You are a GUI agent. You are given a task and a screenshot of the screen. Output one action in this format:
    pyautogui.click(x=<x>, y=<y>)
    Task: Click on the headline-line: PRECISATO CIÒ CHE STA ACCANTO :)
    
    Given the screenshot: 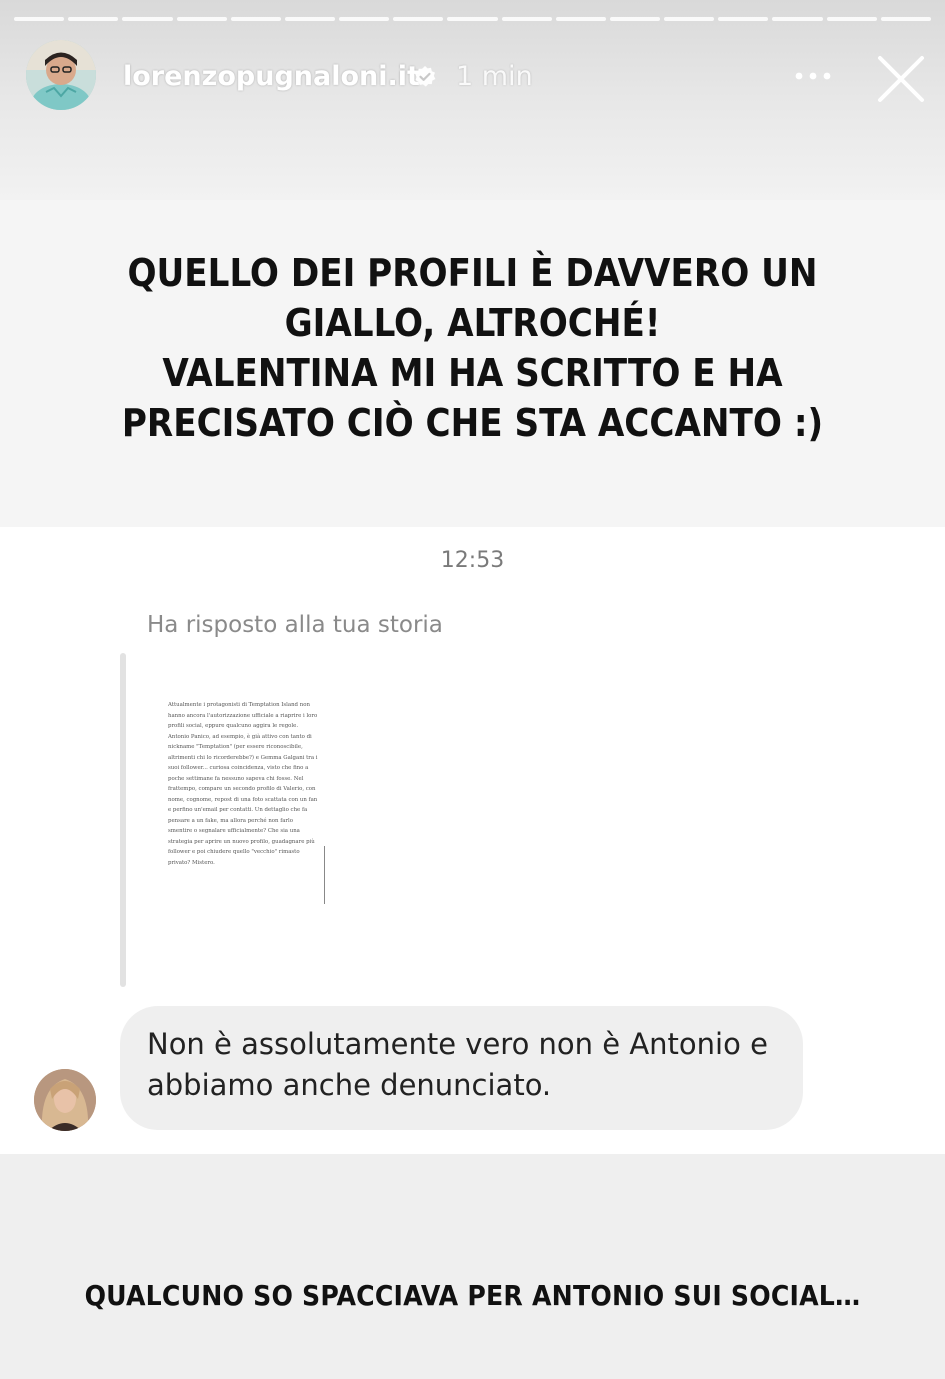 What is the action you would take?
    pyautogui.click(x=472, y=423)
    